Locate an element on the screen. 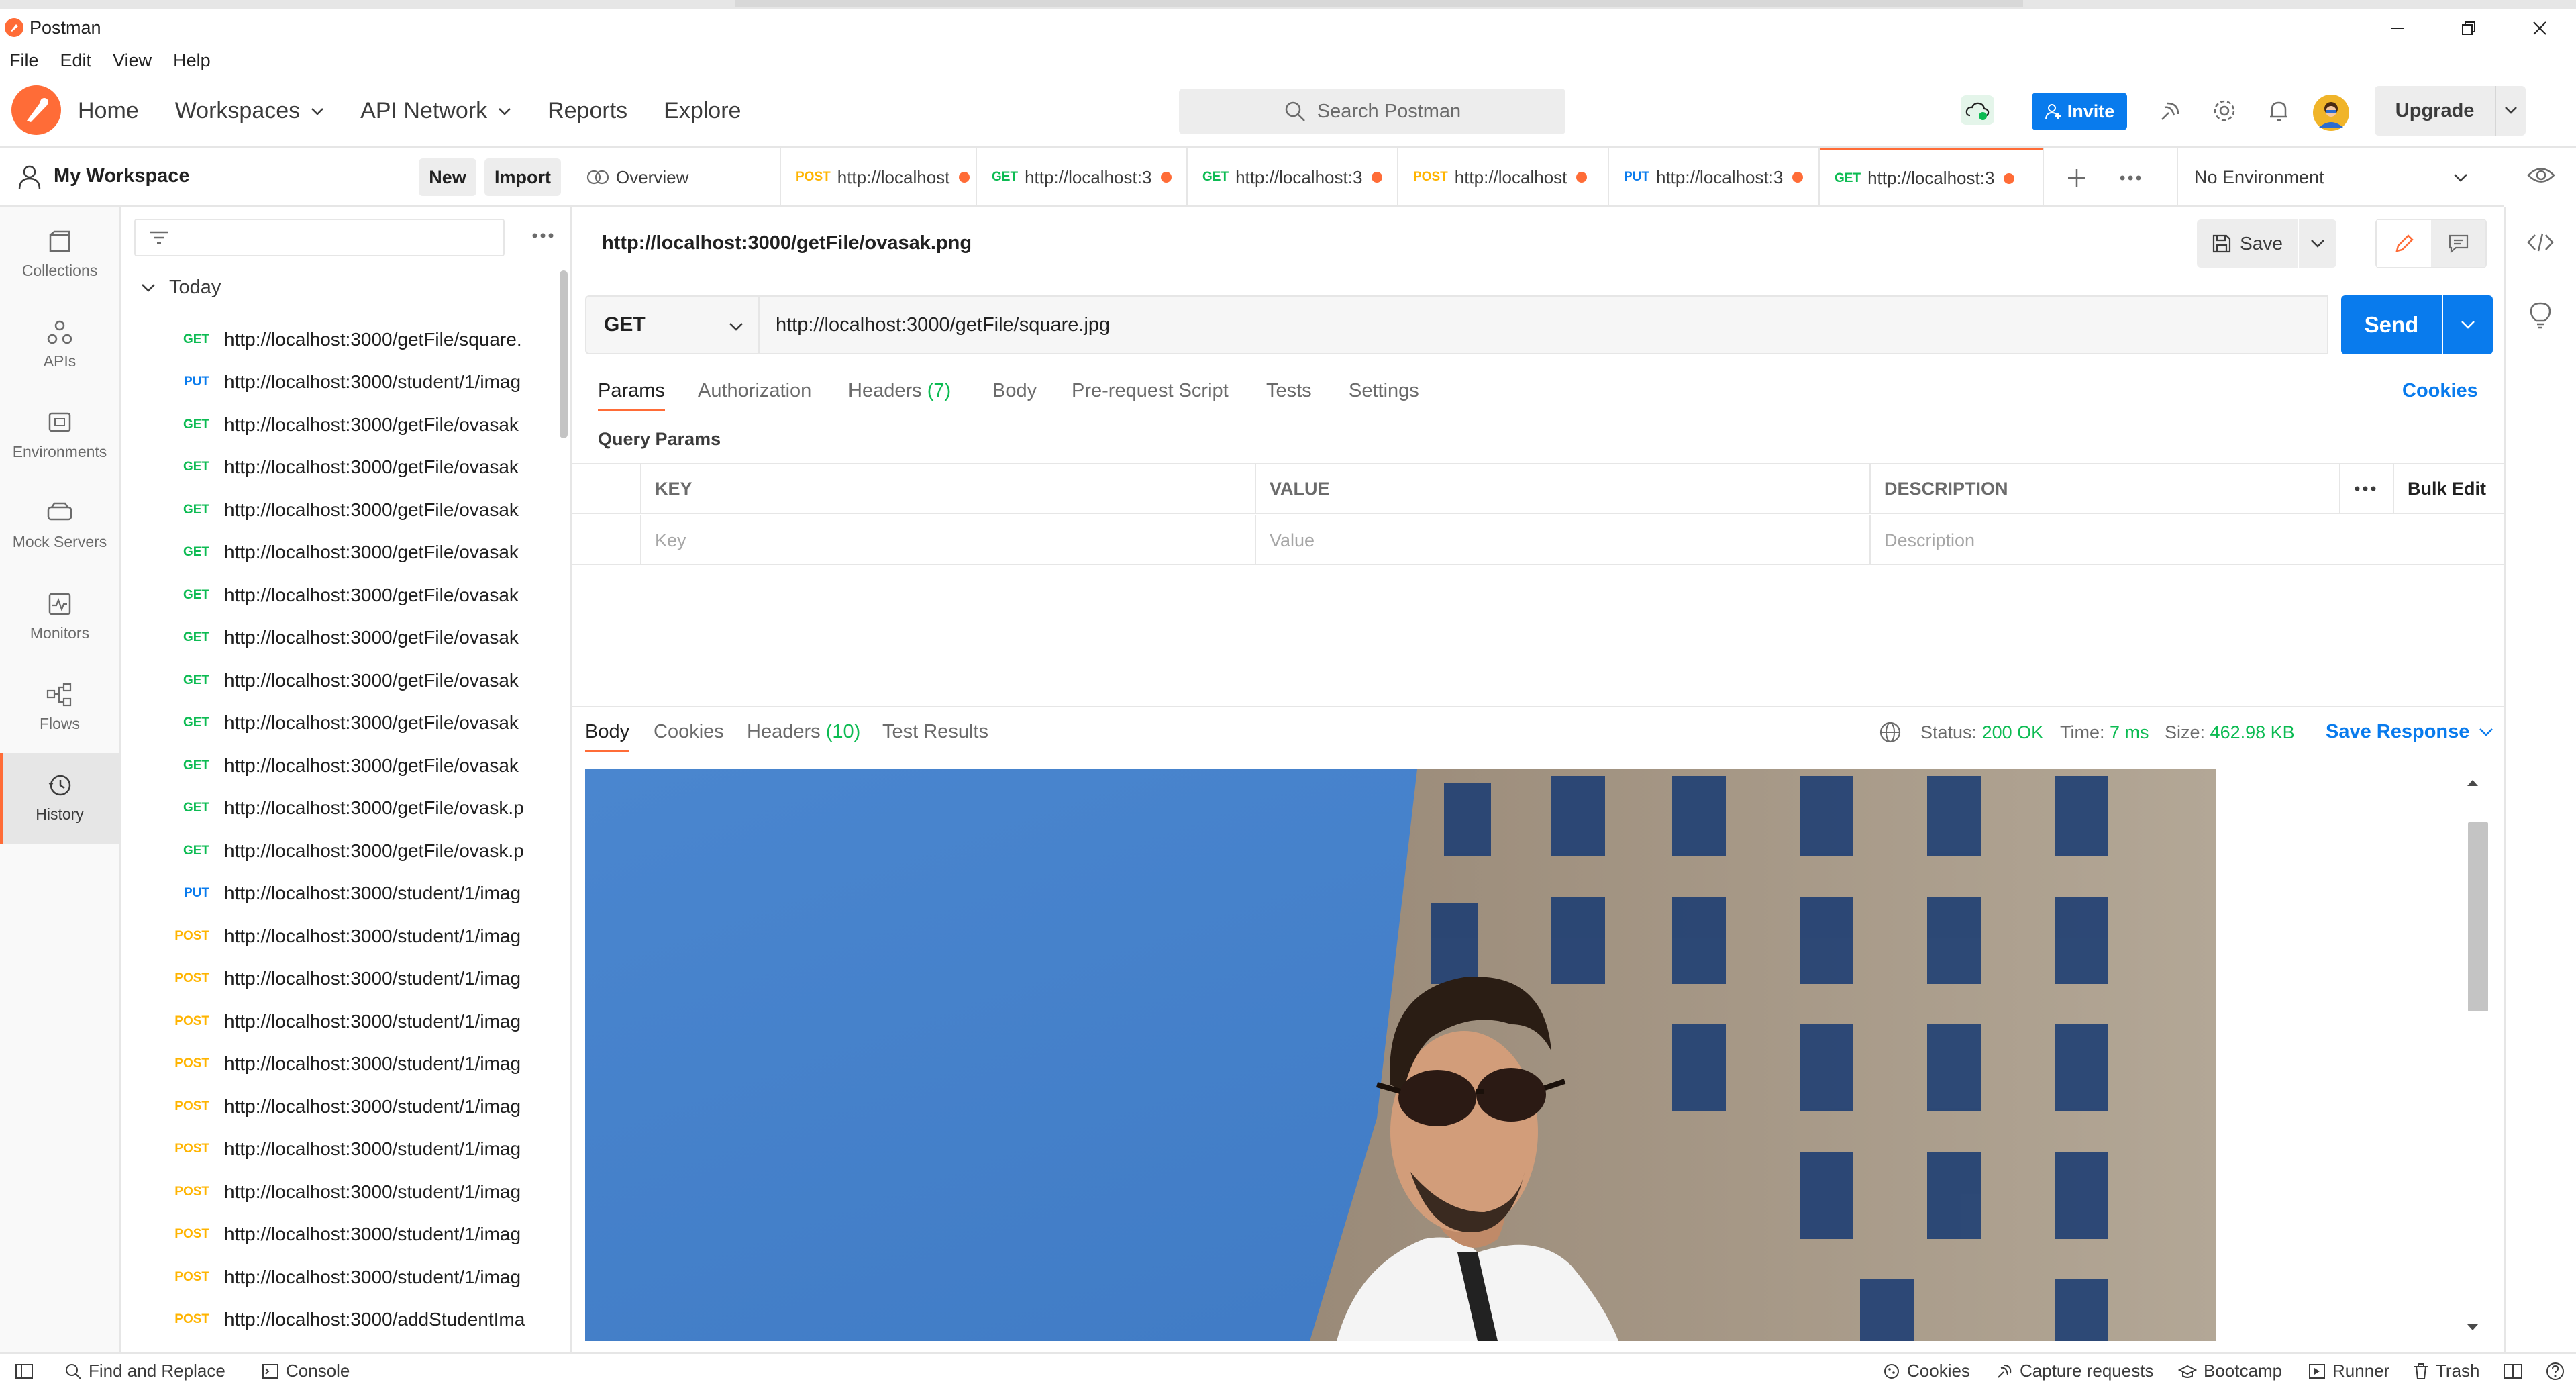 This screenshot has width=2576, height=1388. bulk-edit-button: Bulk Edit is located at coordinates (2449, 489).